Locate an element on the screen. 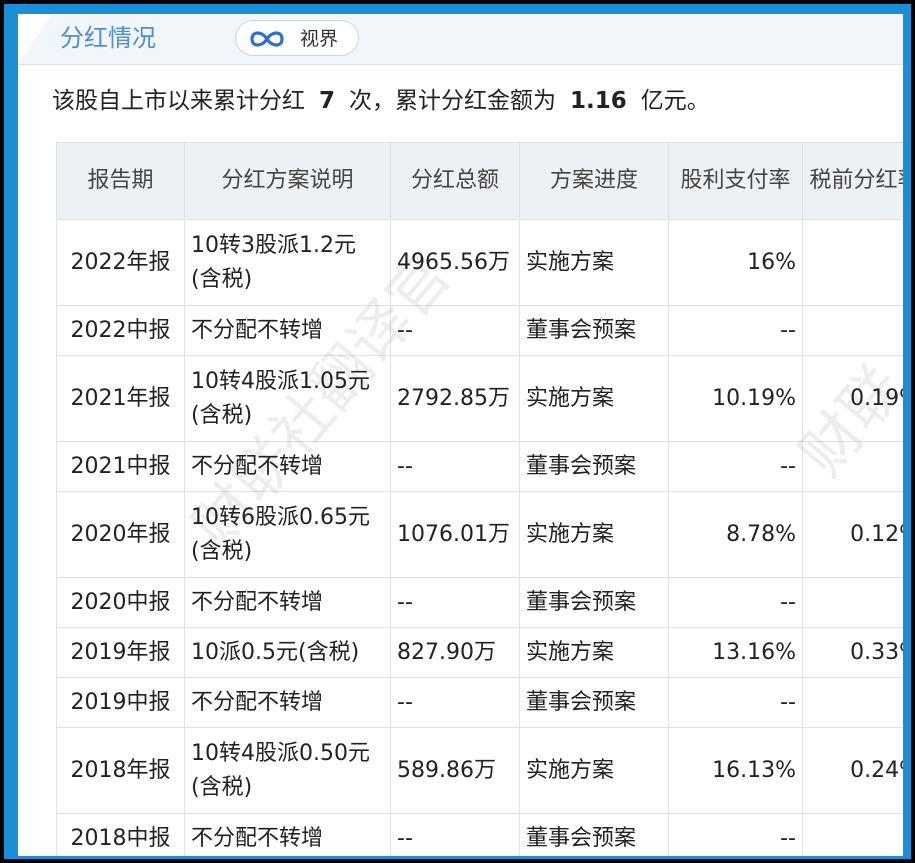 This screenshot has height=863, width=915. header-progress: 方案进度 is located at coordinates (594, 181).